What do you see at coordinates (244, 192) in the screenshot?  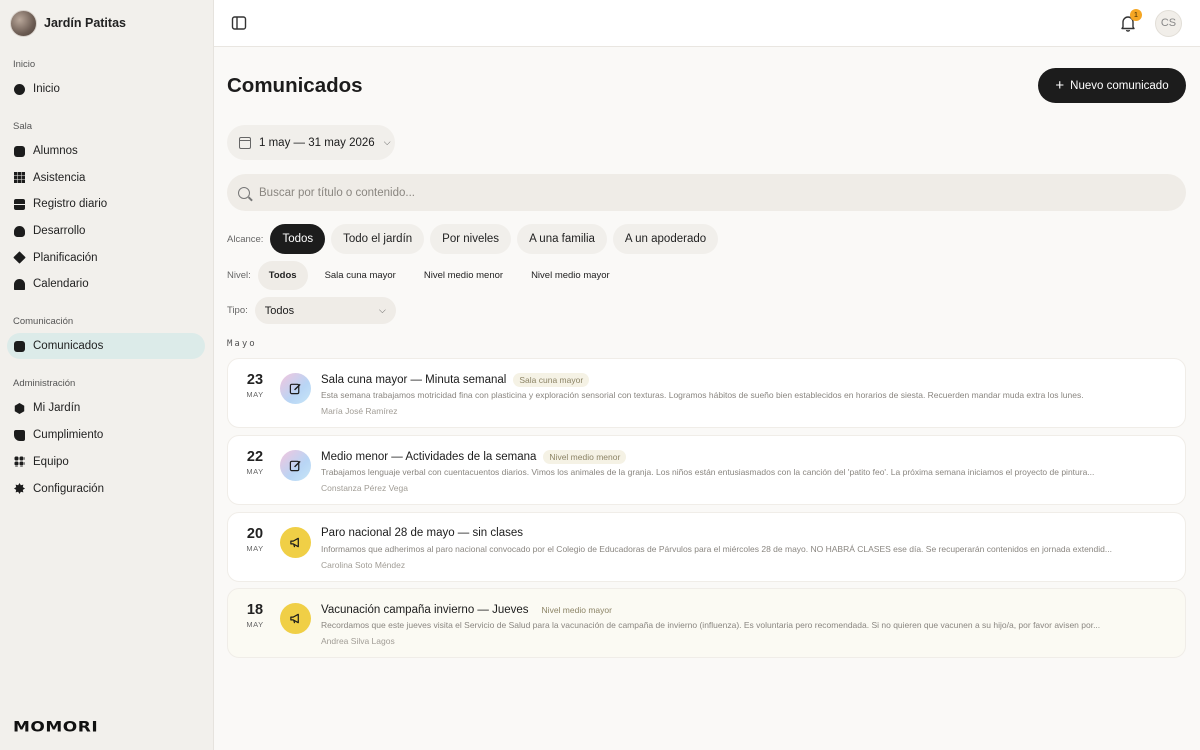 I see `search-icon` at bounding box center [244, 192].